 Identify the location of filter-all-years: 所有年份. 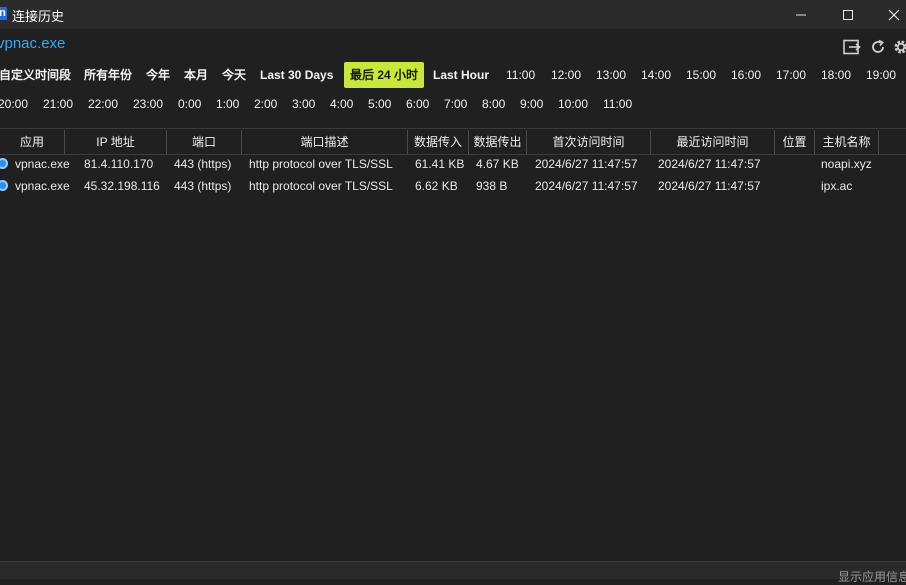
(108, 75).